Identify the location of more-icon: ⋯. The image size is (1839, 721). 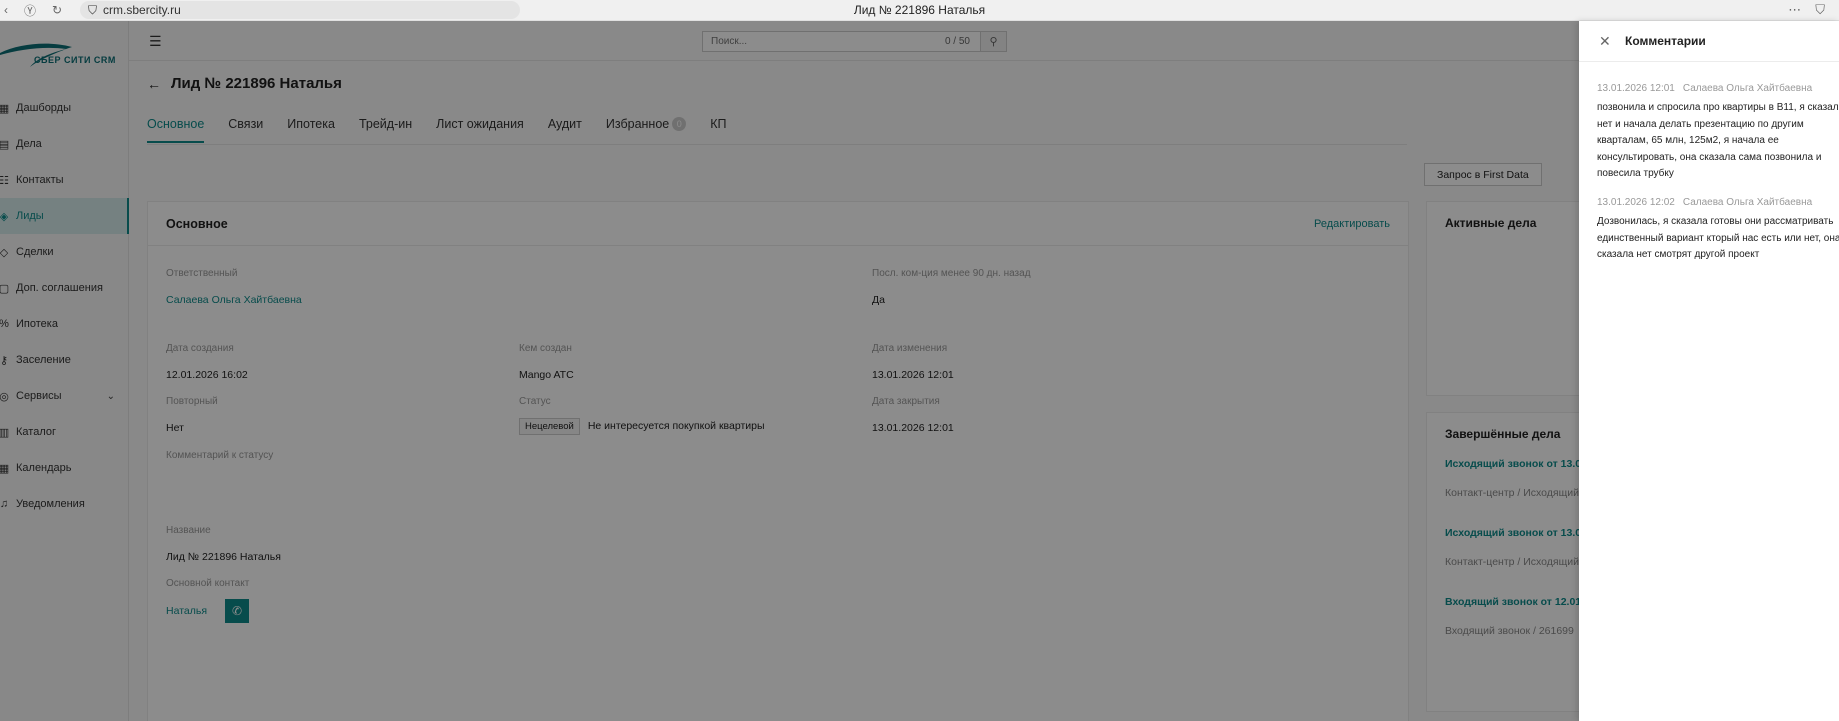
(1794, 10).